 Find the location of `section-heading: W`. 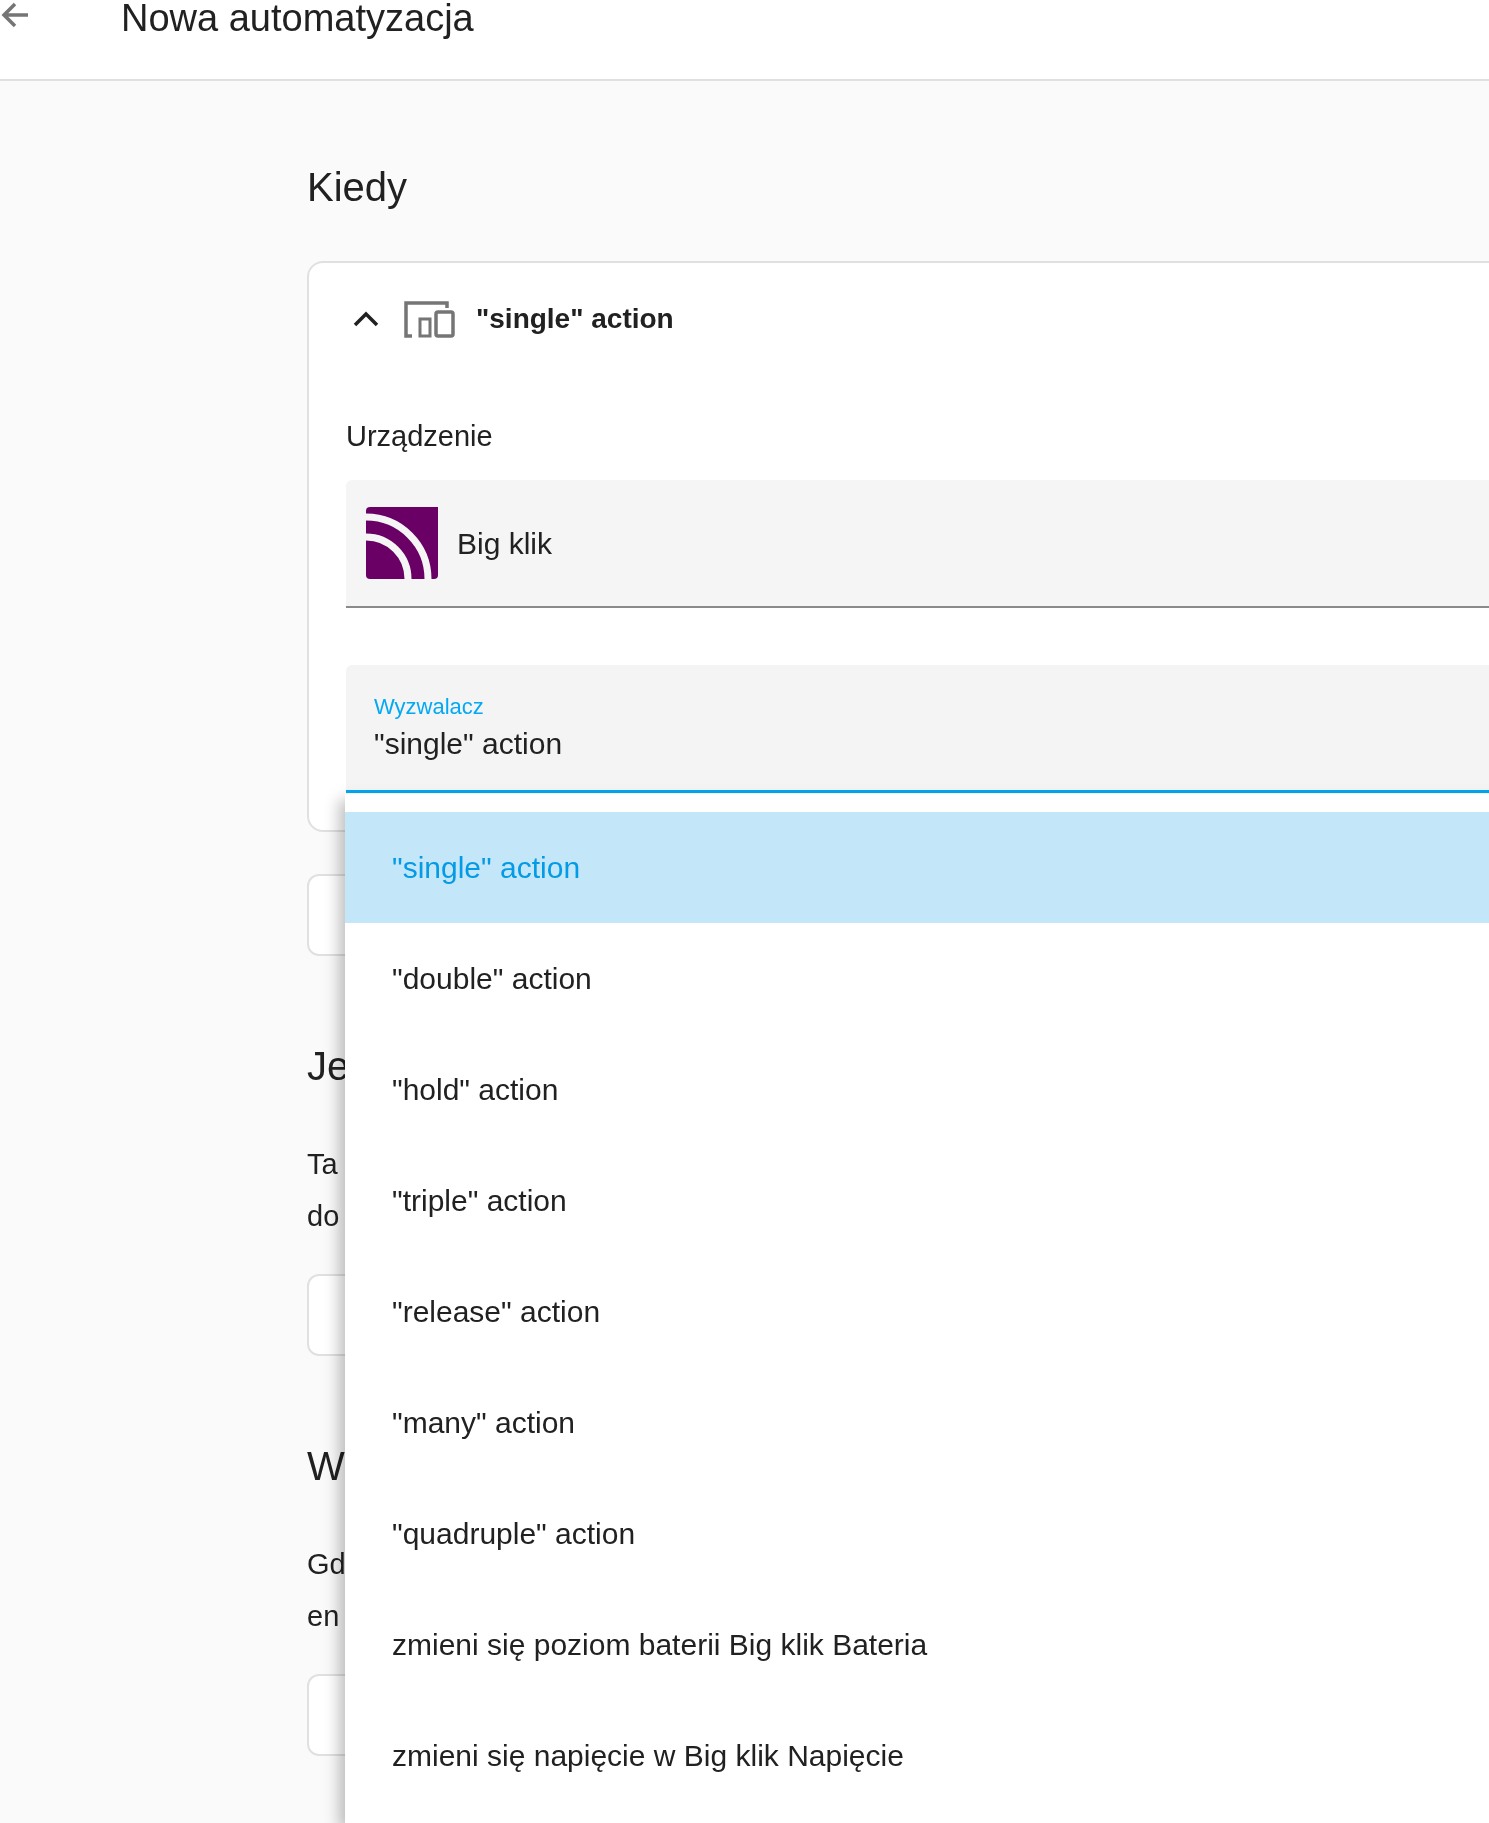

section-heading: W is located at coordinates (326, 1466).